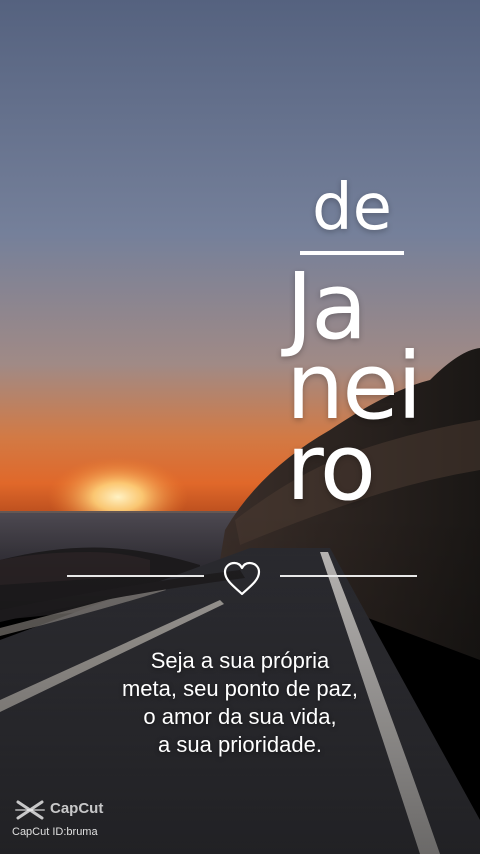 The width and height of the screenshot is (480, 854). What do you see at coordinates (135, 576) in the screenshot?
I see `divider-left` at bounding box center [135, 576].